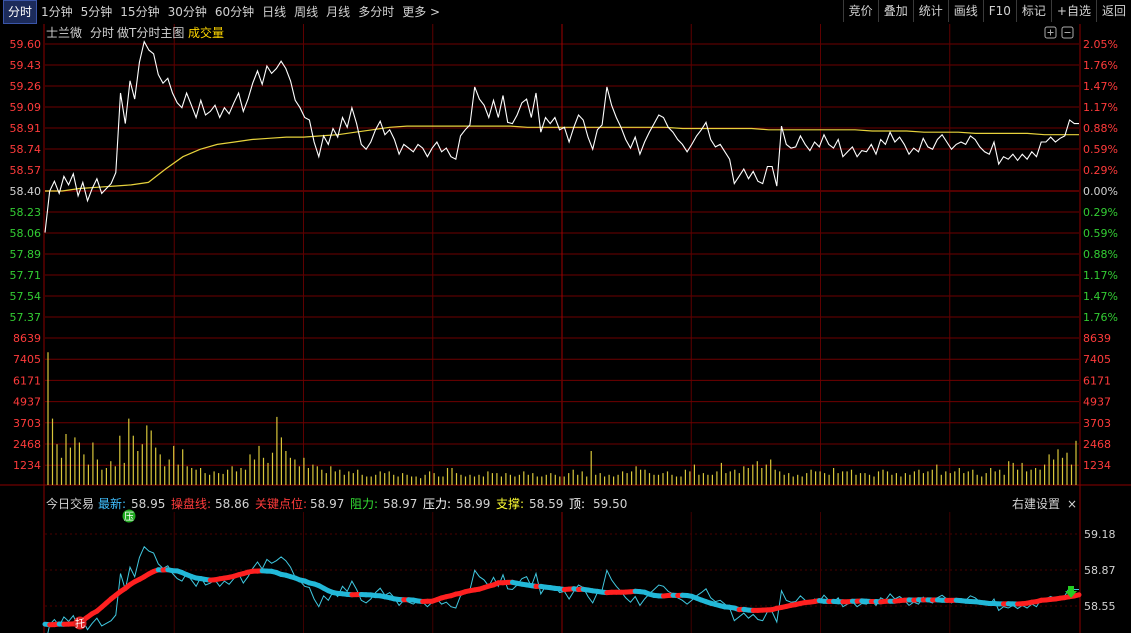 The width and height of the screenshot is (1131, 633). What do you see at coordinates (57, 12) in the screenshot?
I see `tab-1: 1分钟` at bounding box center [57, 12].